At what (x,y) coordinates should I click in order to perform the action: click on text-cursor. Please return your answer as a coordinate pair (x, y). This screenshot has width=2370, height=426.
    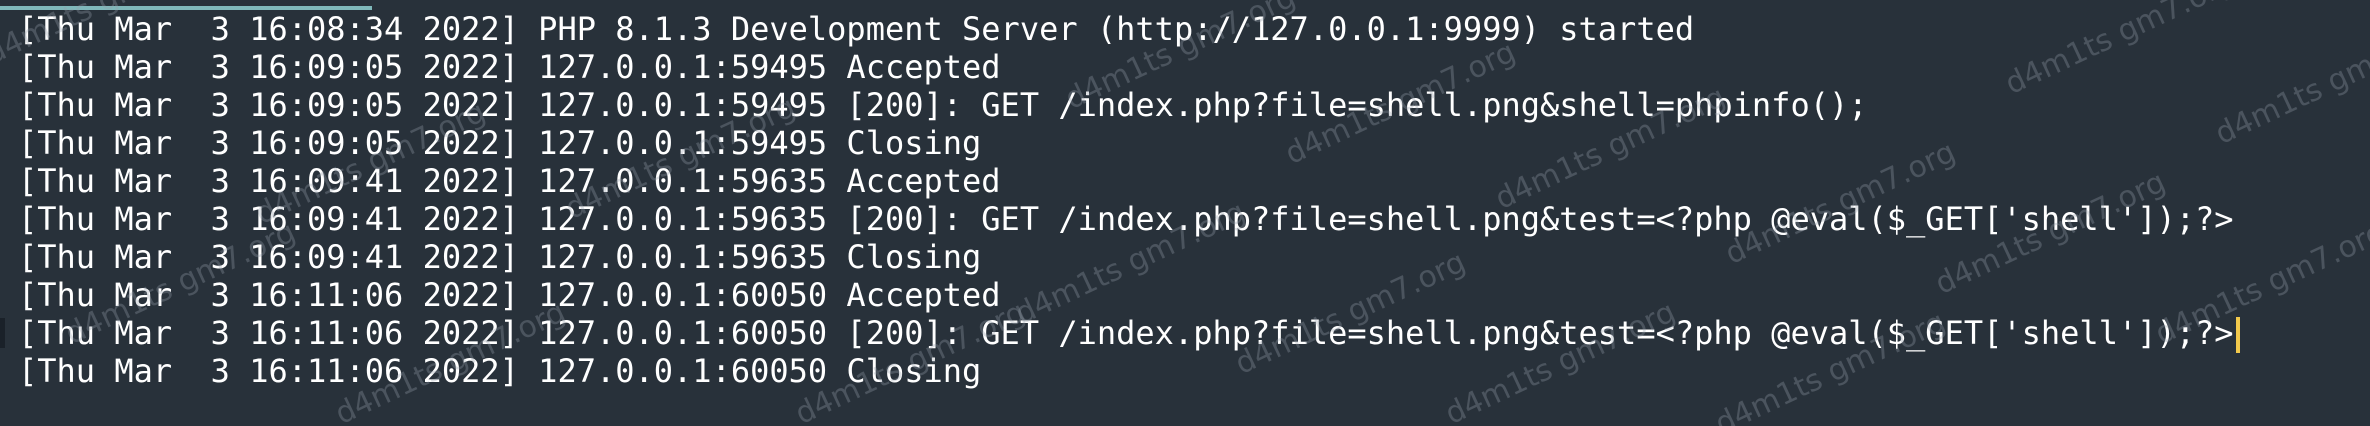
    Looking at the image, I should click on (2237, 335).